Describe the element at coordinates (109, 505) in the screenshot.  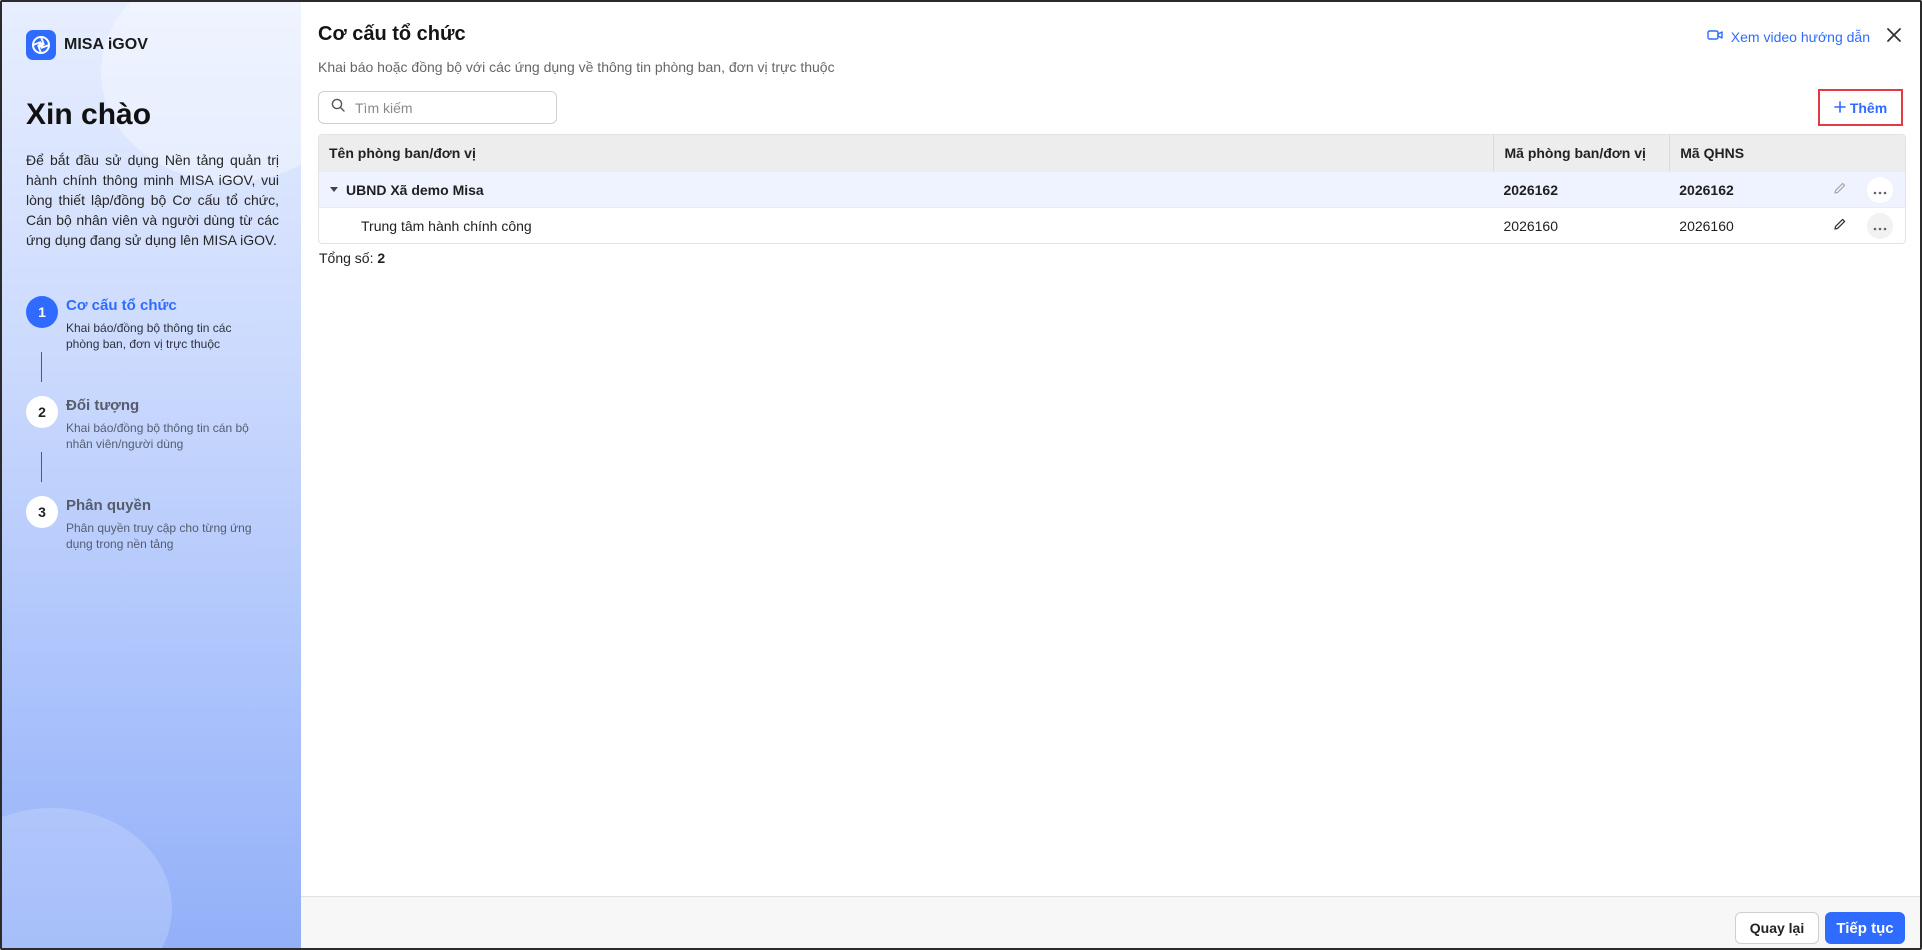
I see `step-title: Phân quyền` at that location.